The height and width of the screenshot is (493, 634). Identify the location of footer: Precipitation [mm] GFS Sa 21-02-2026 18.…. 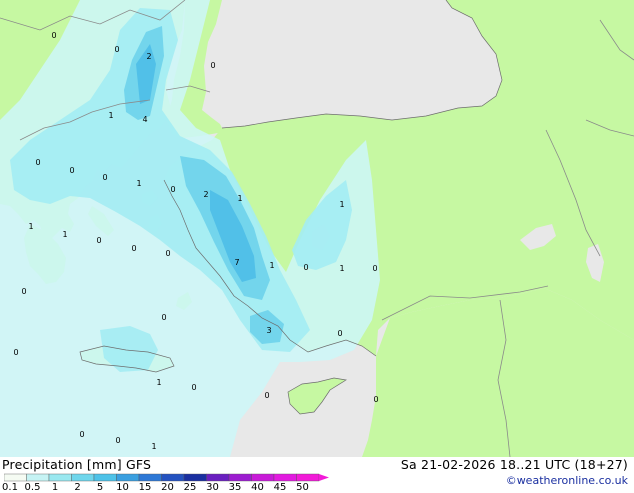
(317, 475).